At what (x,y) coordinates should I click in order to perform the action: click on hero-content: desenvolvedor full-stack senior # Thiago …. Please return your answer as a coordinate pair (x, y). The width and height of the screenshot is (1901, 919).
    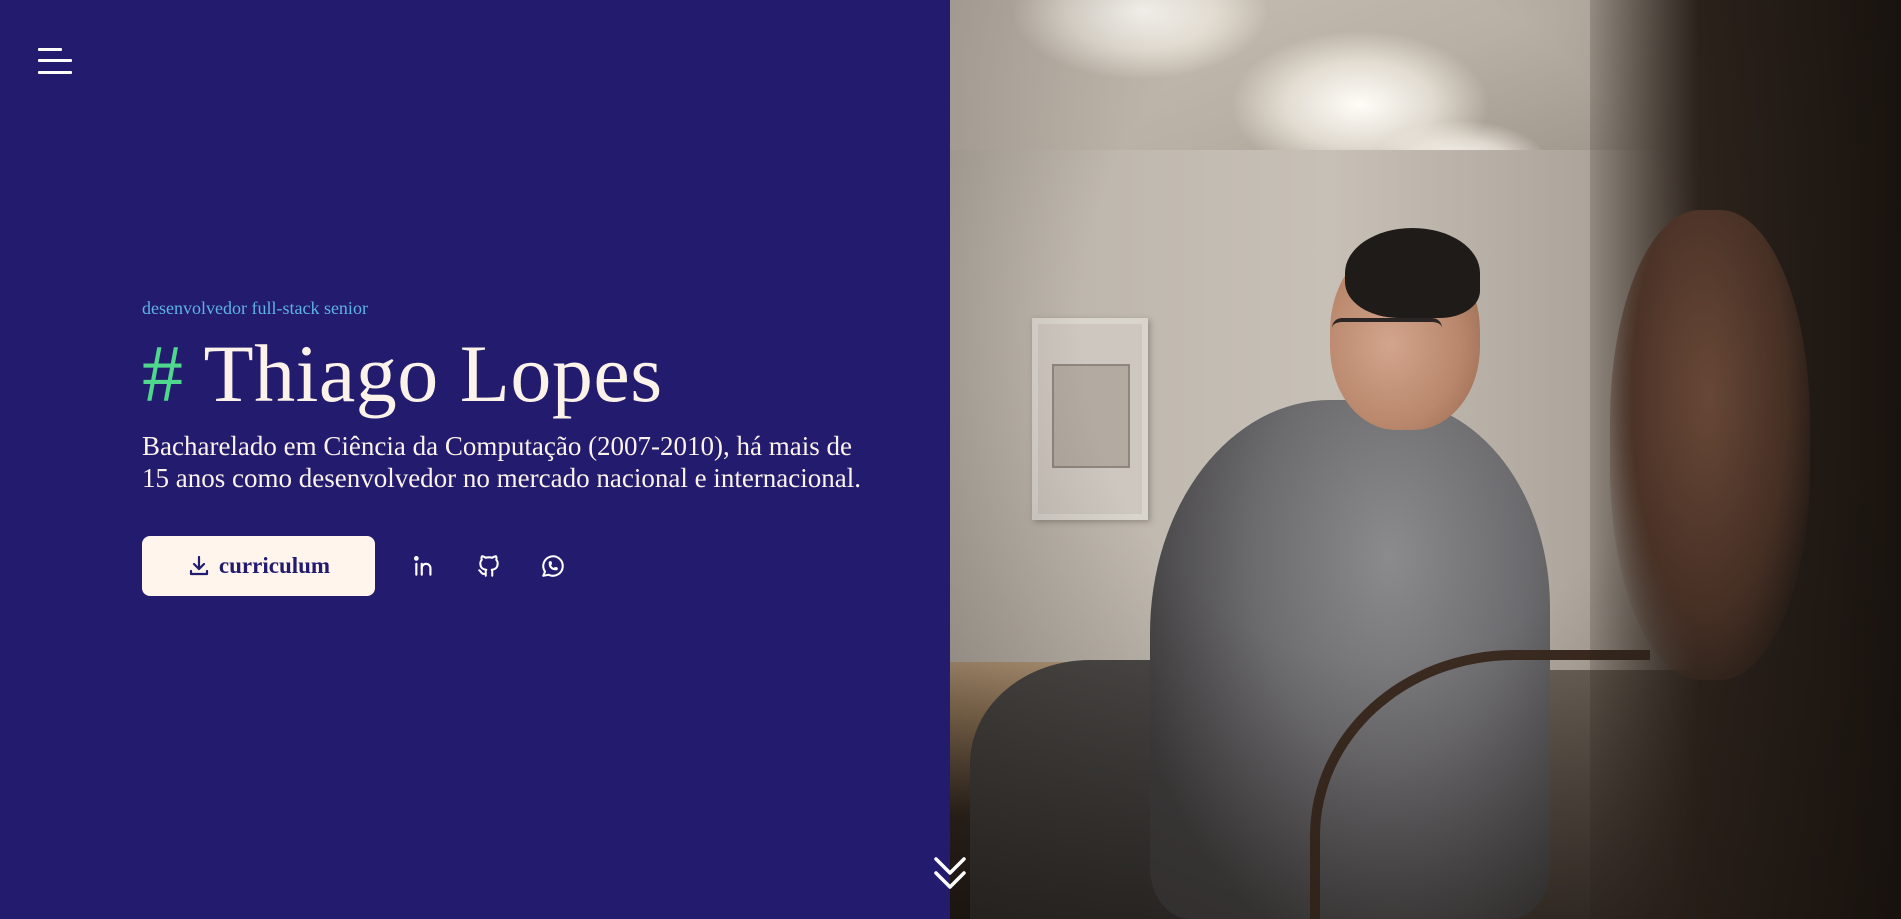
    Looking at the image, I should click on (522, 446).